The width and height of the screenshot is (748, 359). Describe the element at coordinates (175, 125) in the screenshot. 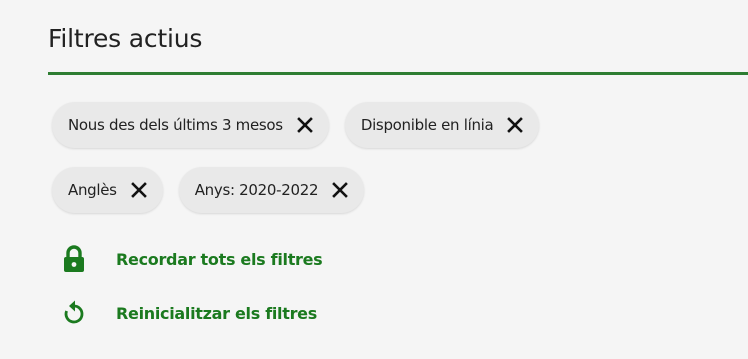

I see `filter-chip-label: Nous des dels últims 3 mesos` at that location.